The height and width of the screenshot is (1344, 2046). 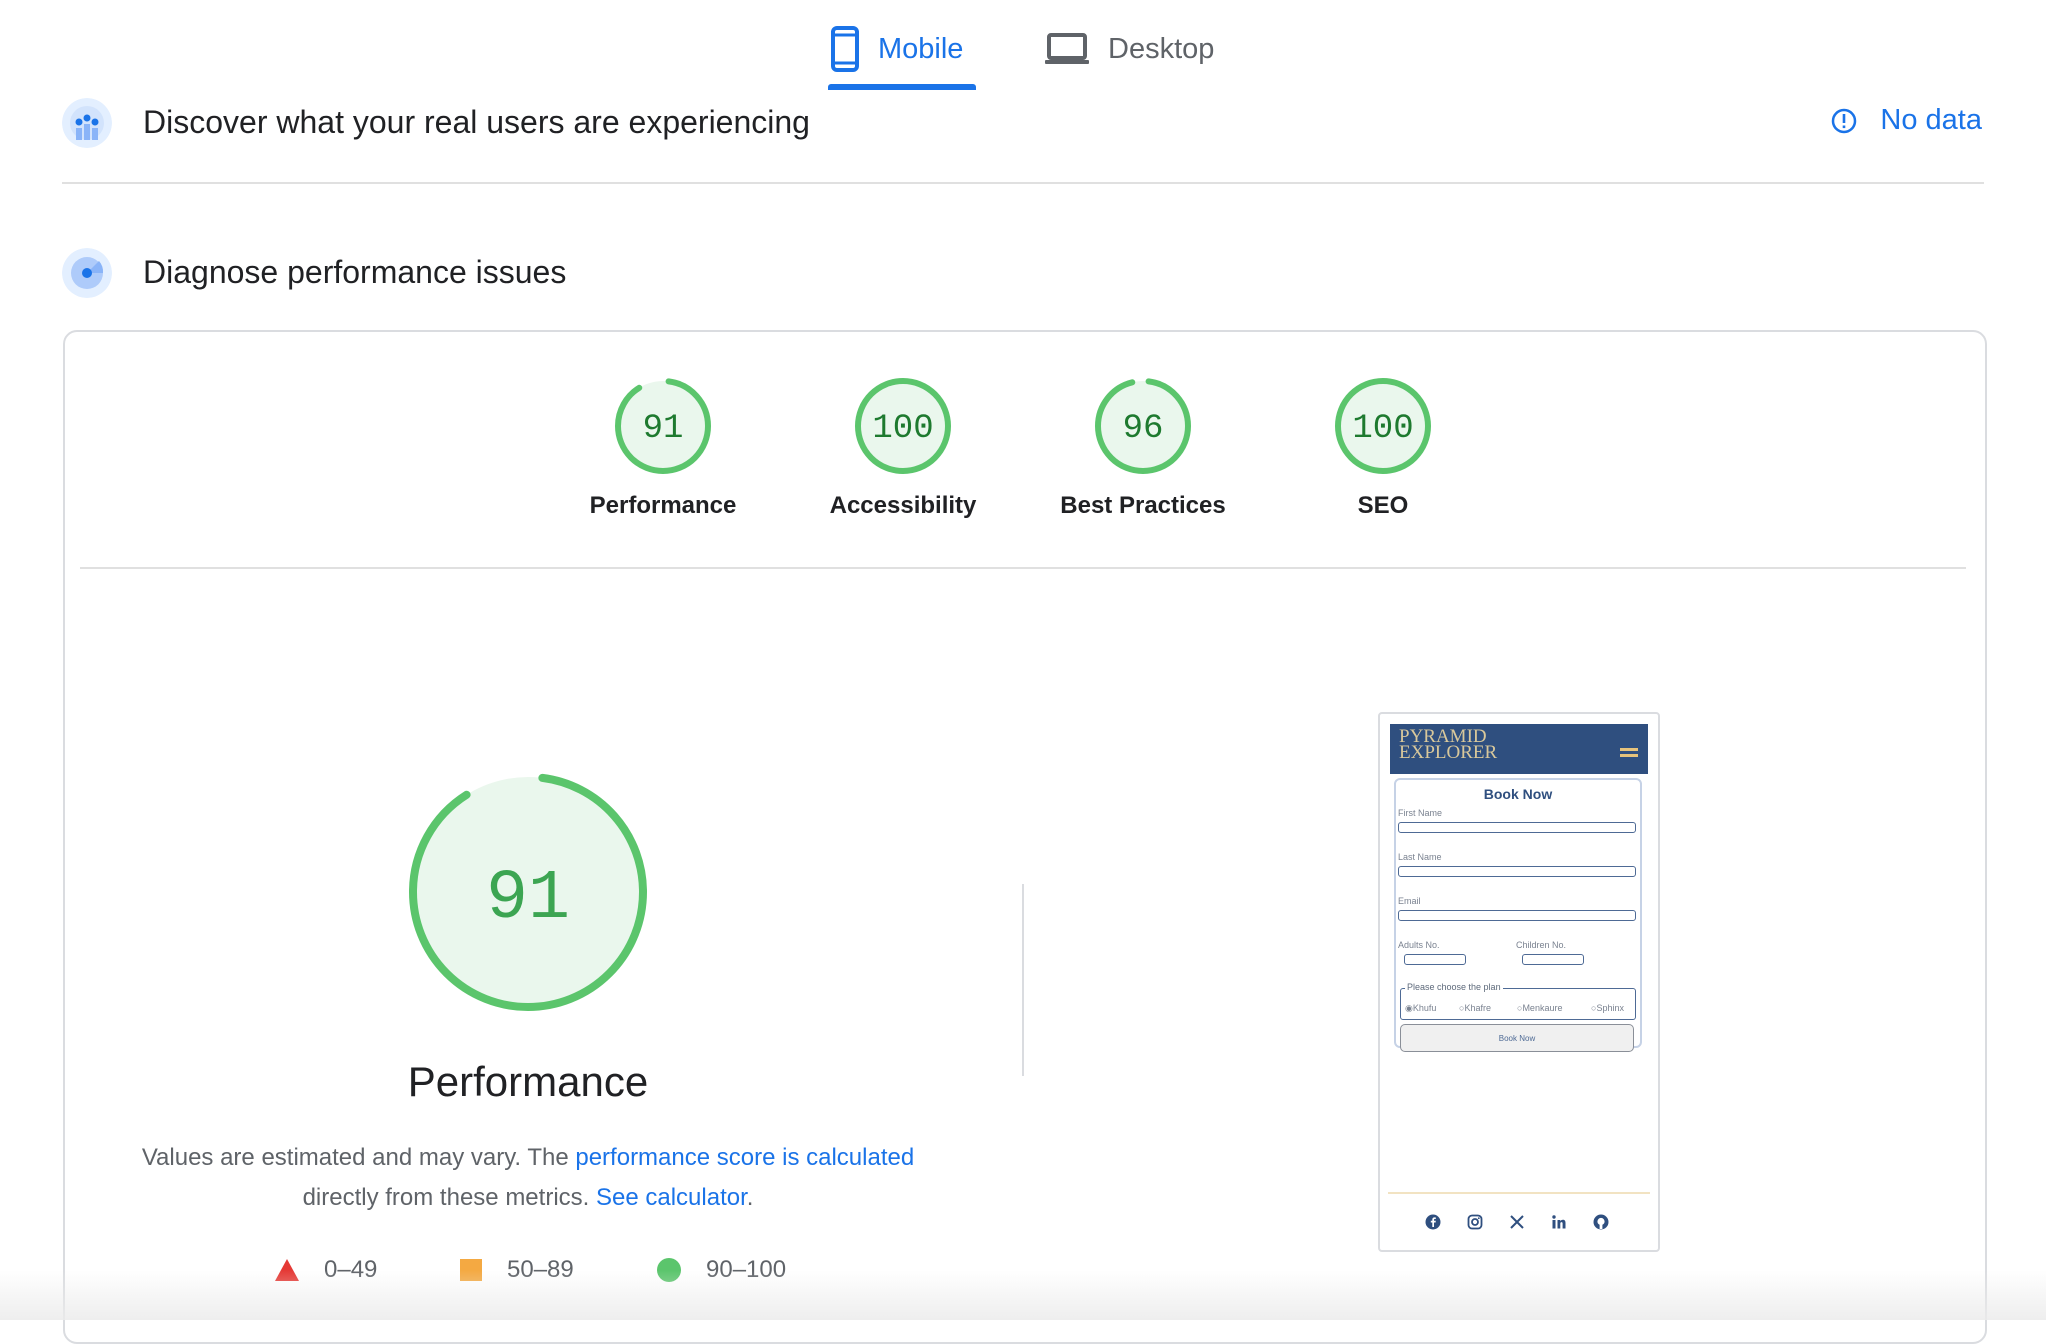 I want to click on preview-radio-sphinx: ○Sphinx, so click(x=1607, y=1008).